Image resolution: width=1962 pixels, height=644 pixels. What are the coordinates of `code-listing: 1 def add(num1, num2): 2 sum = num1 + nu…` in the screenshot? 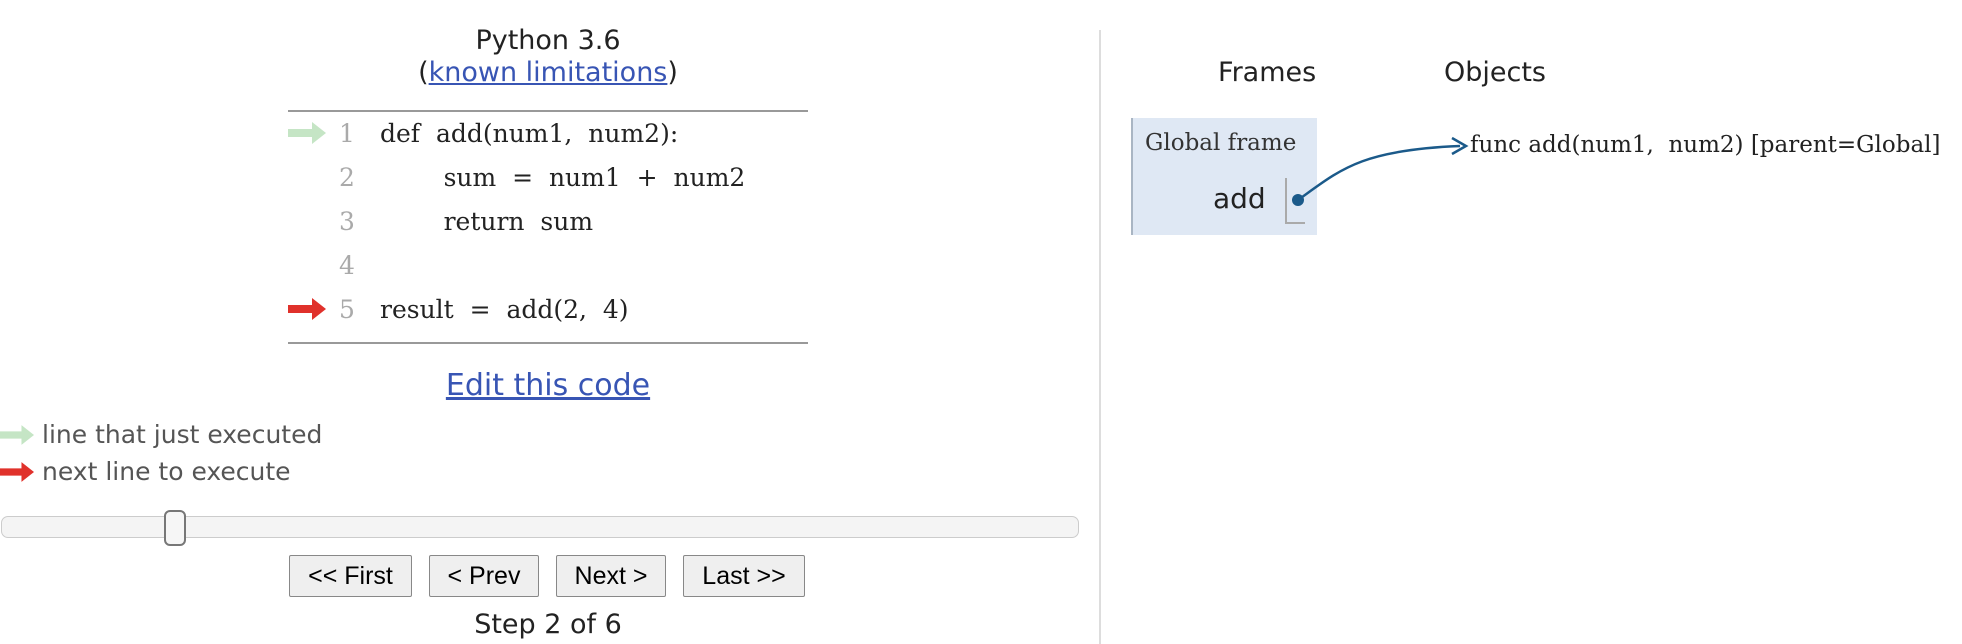 It's located at (548, 227).